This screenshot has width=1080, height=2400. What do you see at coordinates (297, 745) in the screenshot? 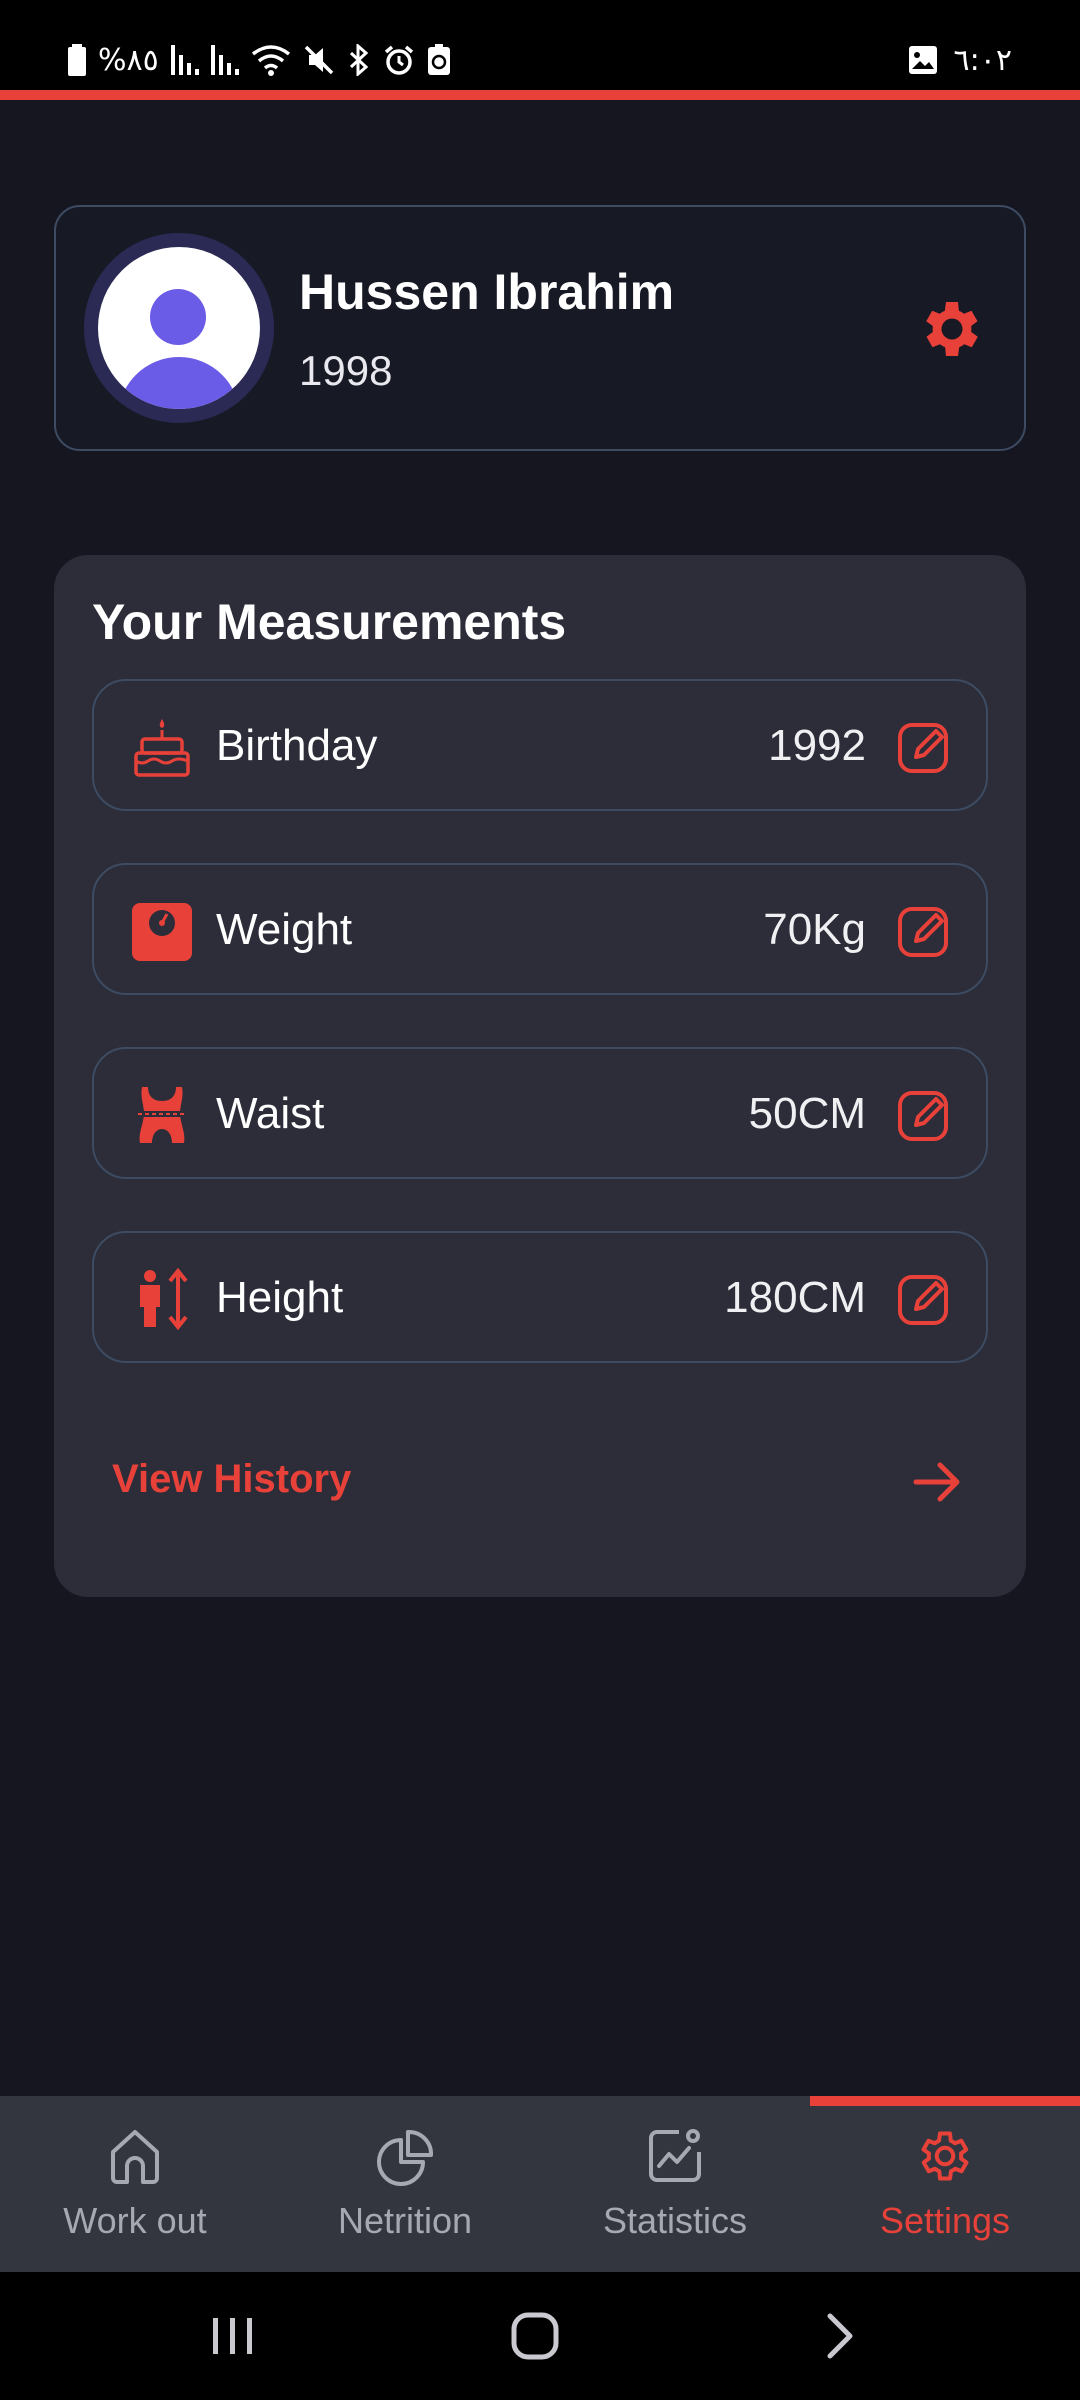
I see `measurement-label: Birthday` at bounding box center [297, 745].